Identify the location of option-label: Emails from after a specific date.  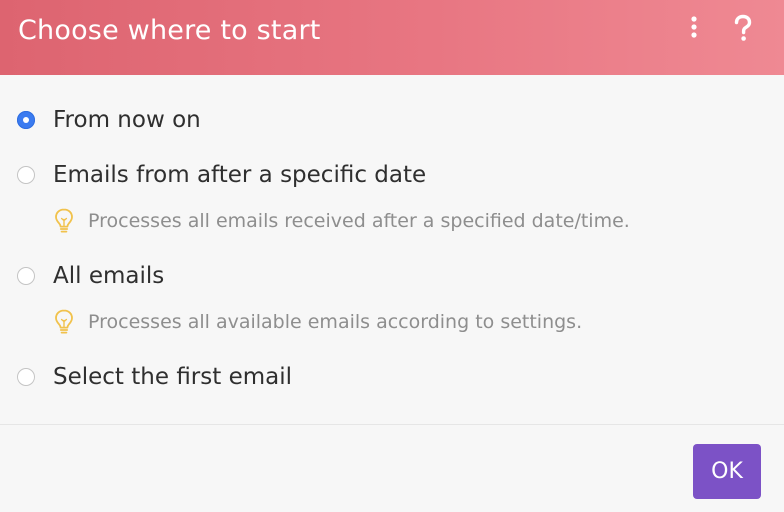
(240, 175).